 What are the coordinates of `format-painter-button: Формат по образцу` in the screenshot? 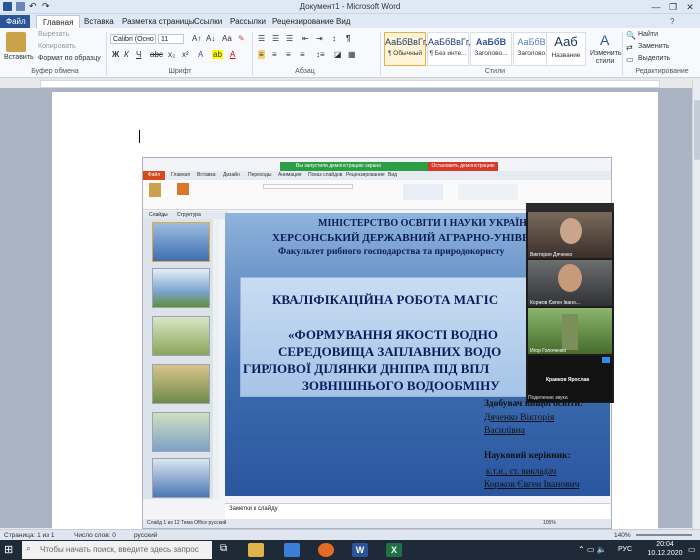 It's located at (69, 58).